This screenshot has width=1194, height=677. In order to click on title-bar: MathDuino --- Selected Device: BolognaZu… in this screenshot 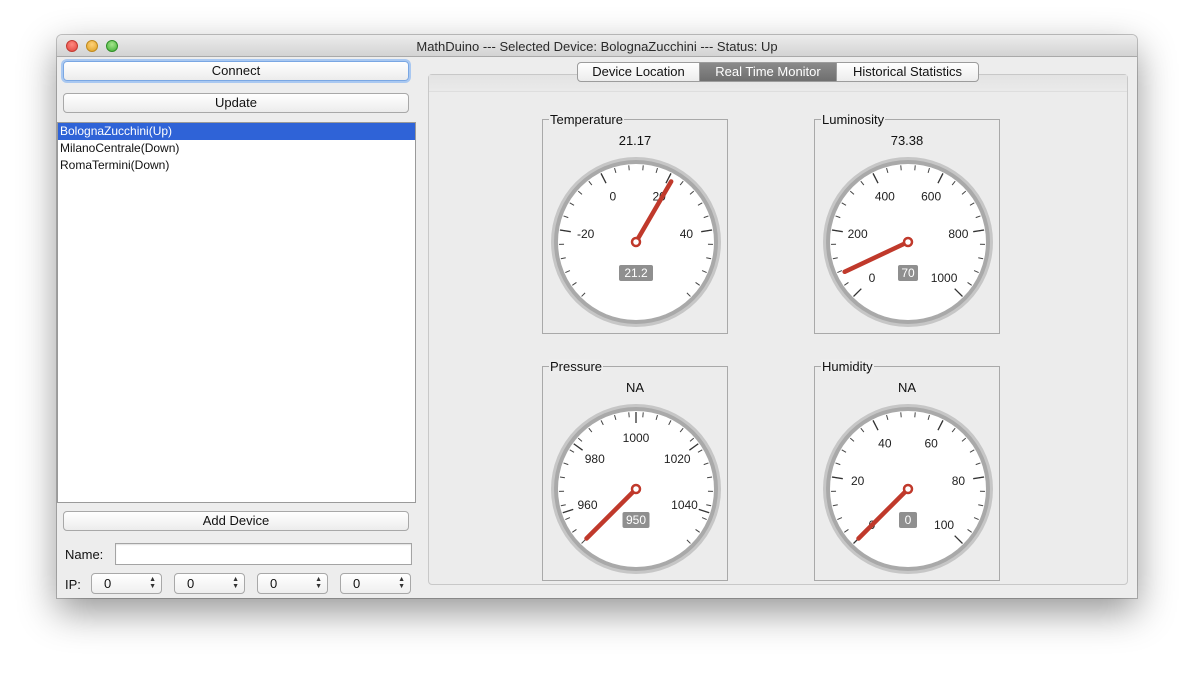, I will do `click(597, 46)`.